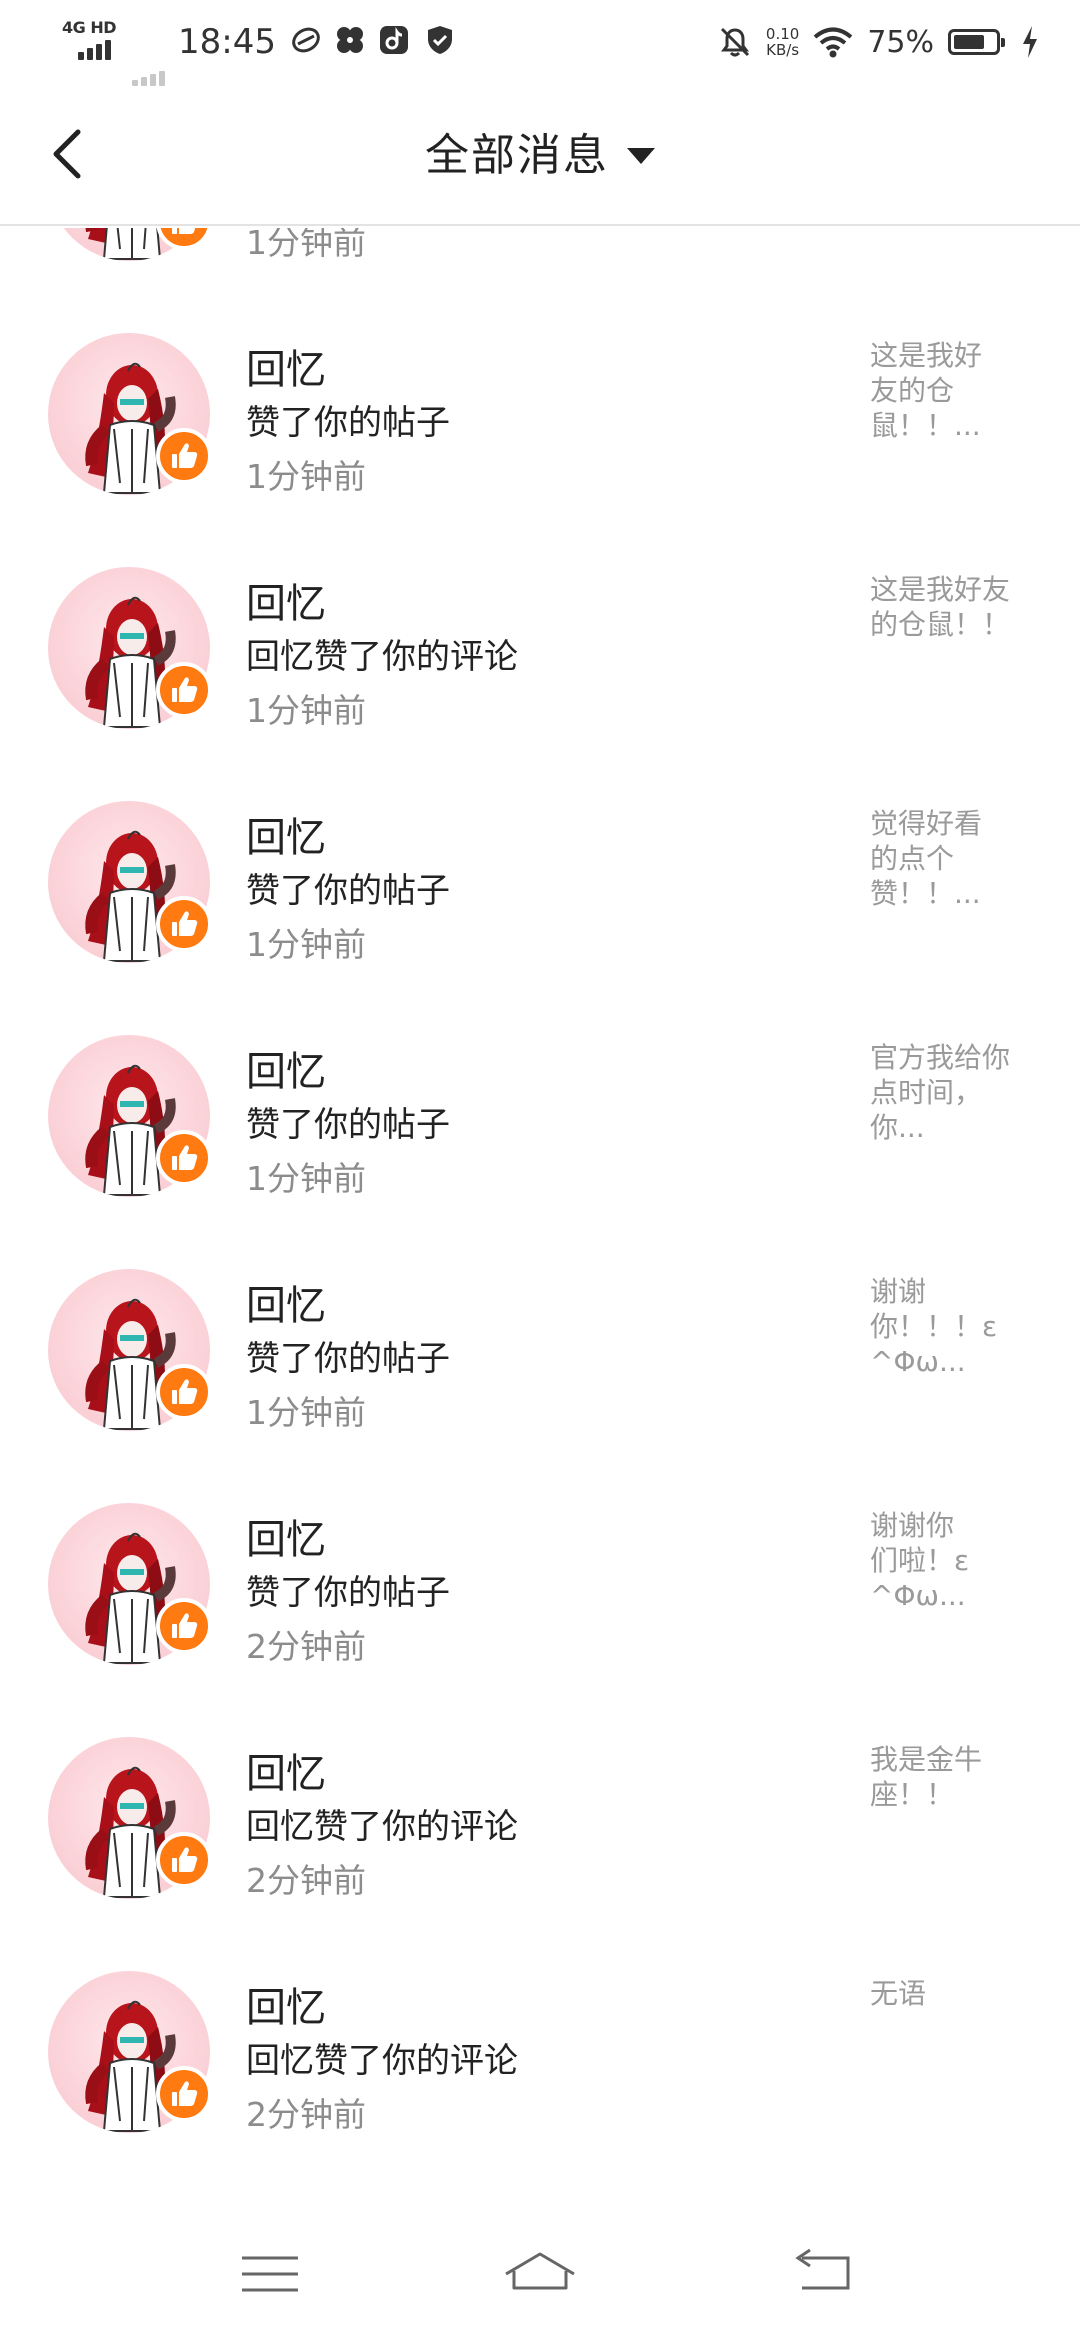 This screenshot has width=1080, height=2340. I want to click on header: 全部消息, so click(540, 156).